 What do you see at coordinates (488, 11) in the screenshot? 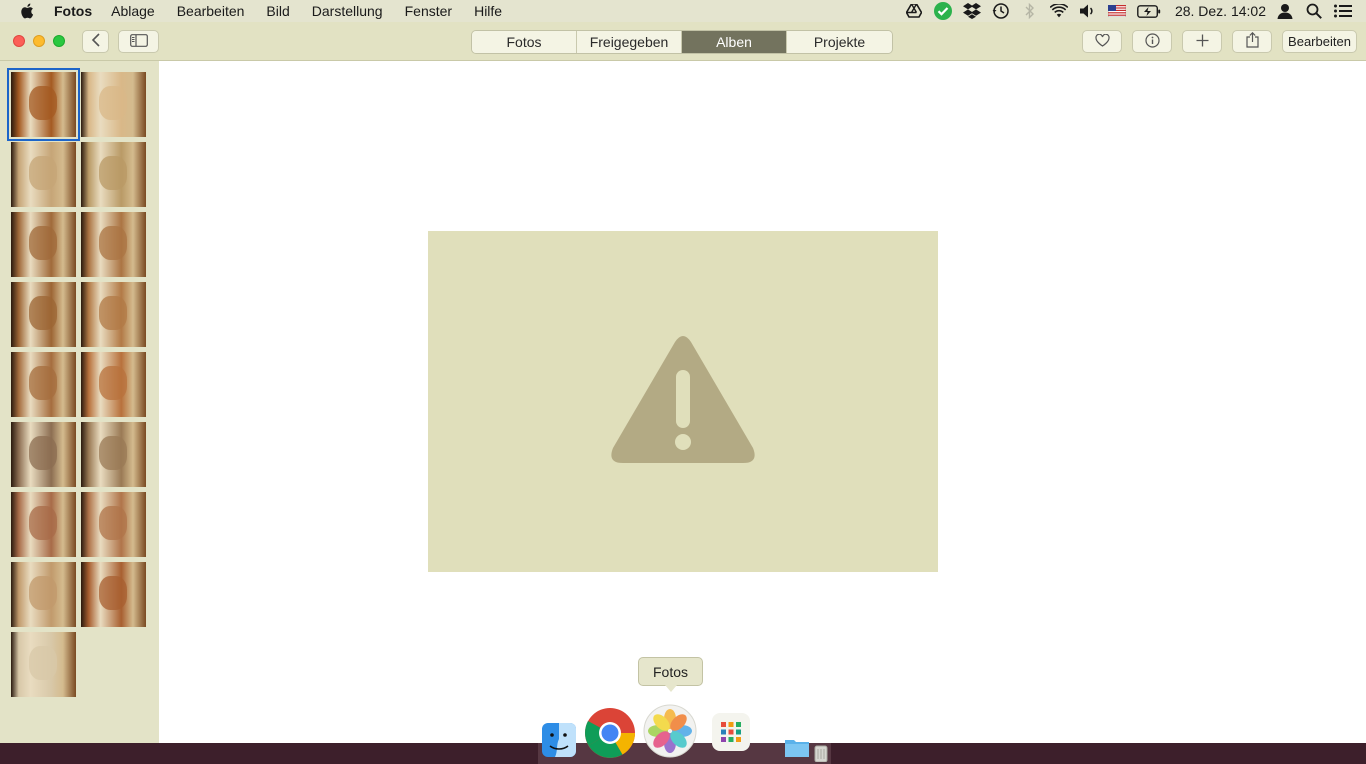
I see `menu-hilfe: Hilfe` at bounding box center [488, 11].